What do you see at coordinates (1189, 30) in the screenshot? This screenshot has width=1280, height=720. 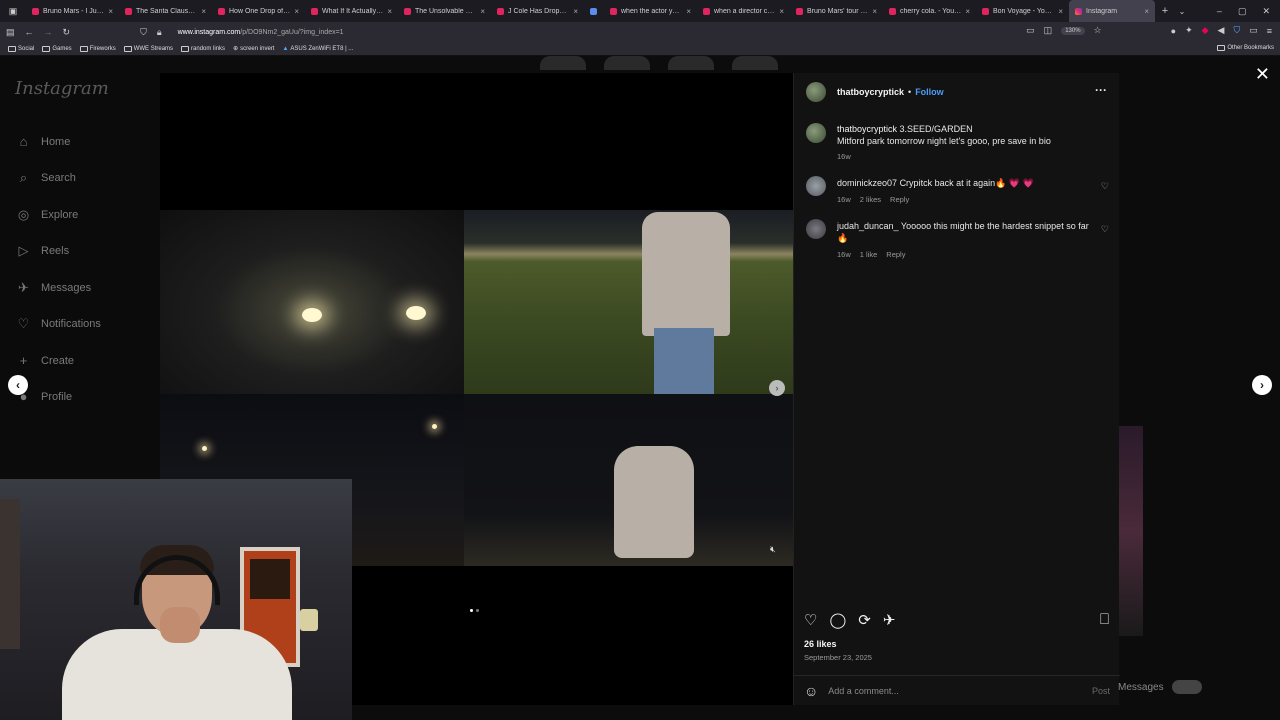 I see `extensions-icon: ✦` at bounding box center [1189, 30].